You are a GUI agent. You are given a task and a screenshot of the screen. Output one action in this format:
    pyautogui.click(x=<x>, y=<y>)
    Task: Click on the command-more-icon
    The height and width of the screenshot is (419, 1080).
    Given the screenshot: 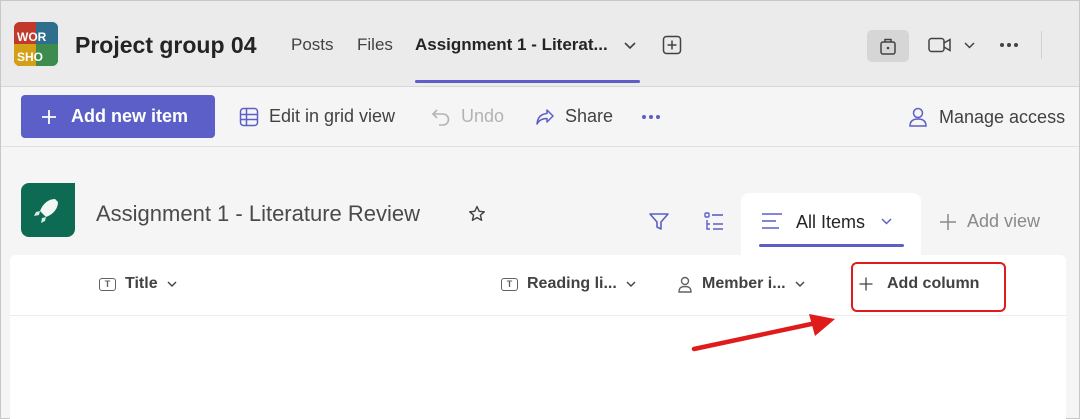 What is the action you would take?
    pyautogui.click(x=651, y=117)
    